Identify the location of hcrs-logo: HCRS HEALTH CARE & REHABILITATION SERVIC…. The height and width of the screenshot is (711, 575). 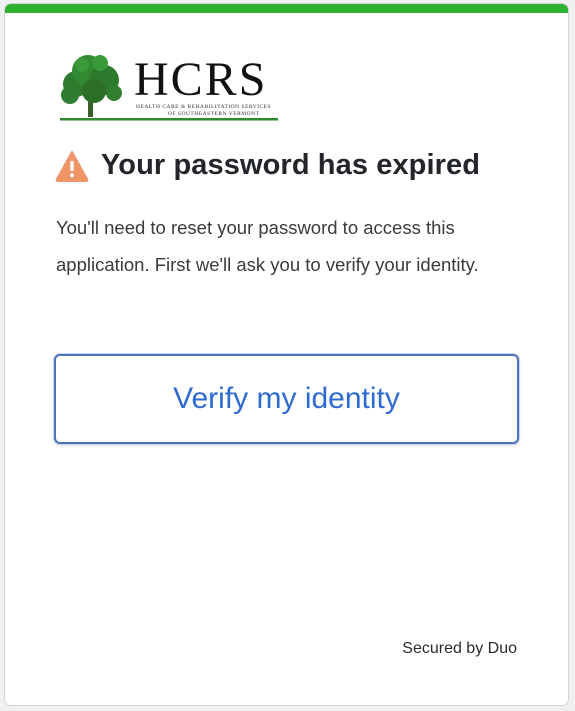
(172, 87).